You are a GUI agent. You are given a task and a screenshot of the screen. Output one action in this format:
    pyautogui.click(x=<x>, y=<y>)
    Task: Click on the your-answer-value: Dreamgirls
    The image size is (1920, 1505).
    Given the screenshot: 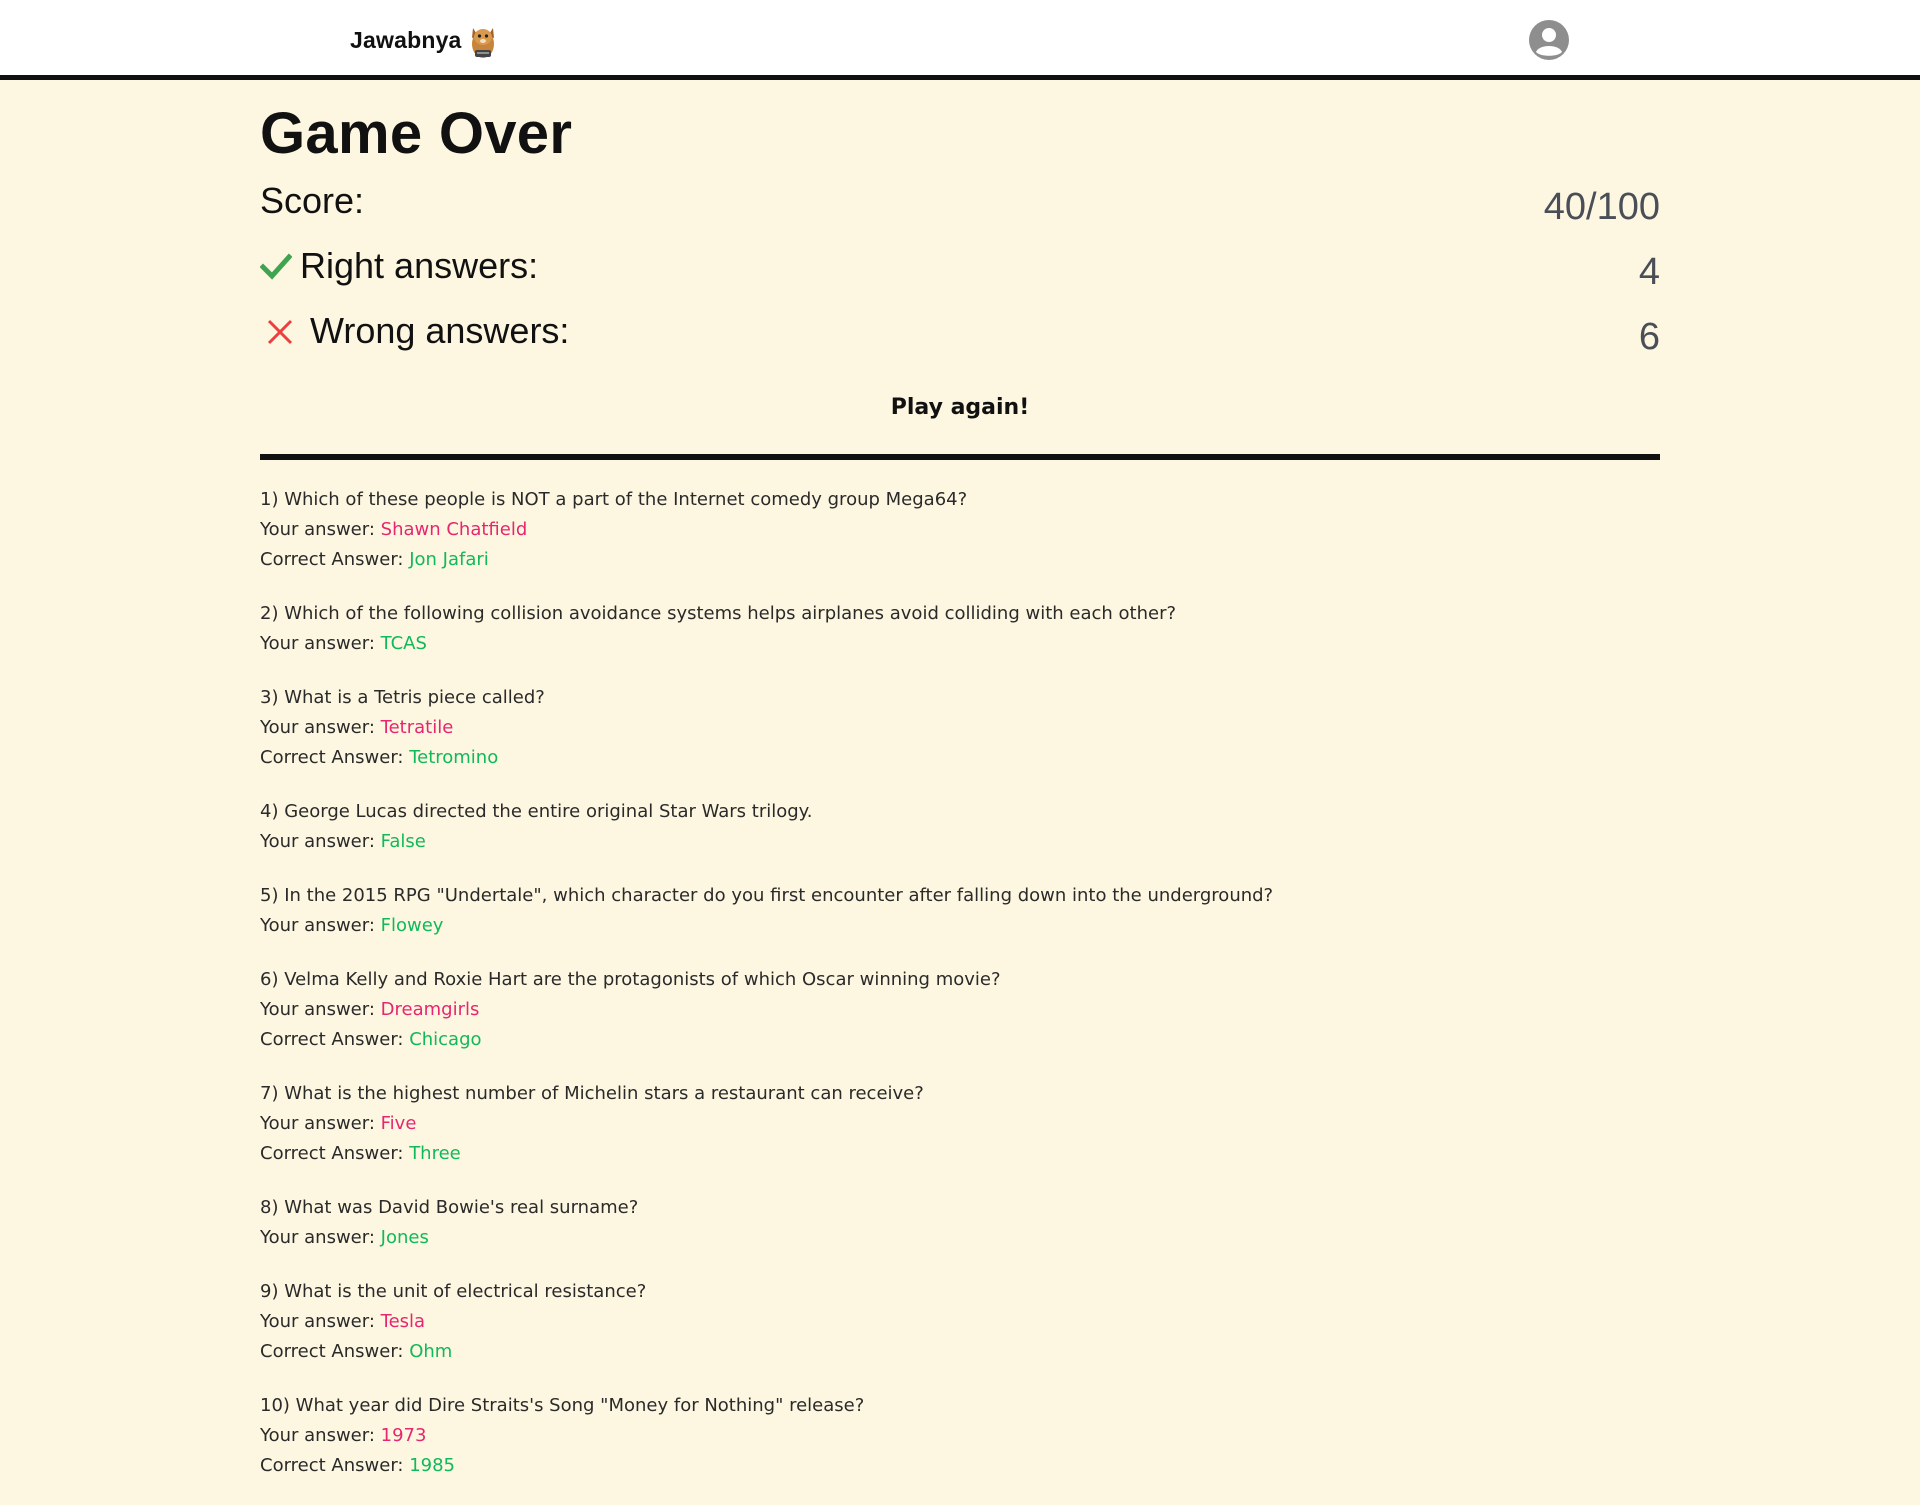 What is the action you would take?
    pyautogui.click(x=430, y=1009)
    